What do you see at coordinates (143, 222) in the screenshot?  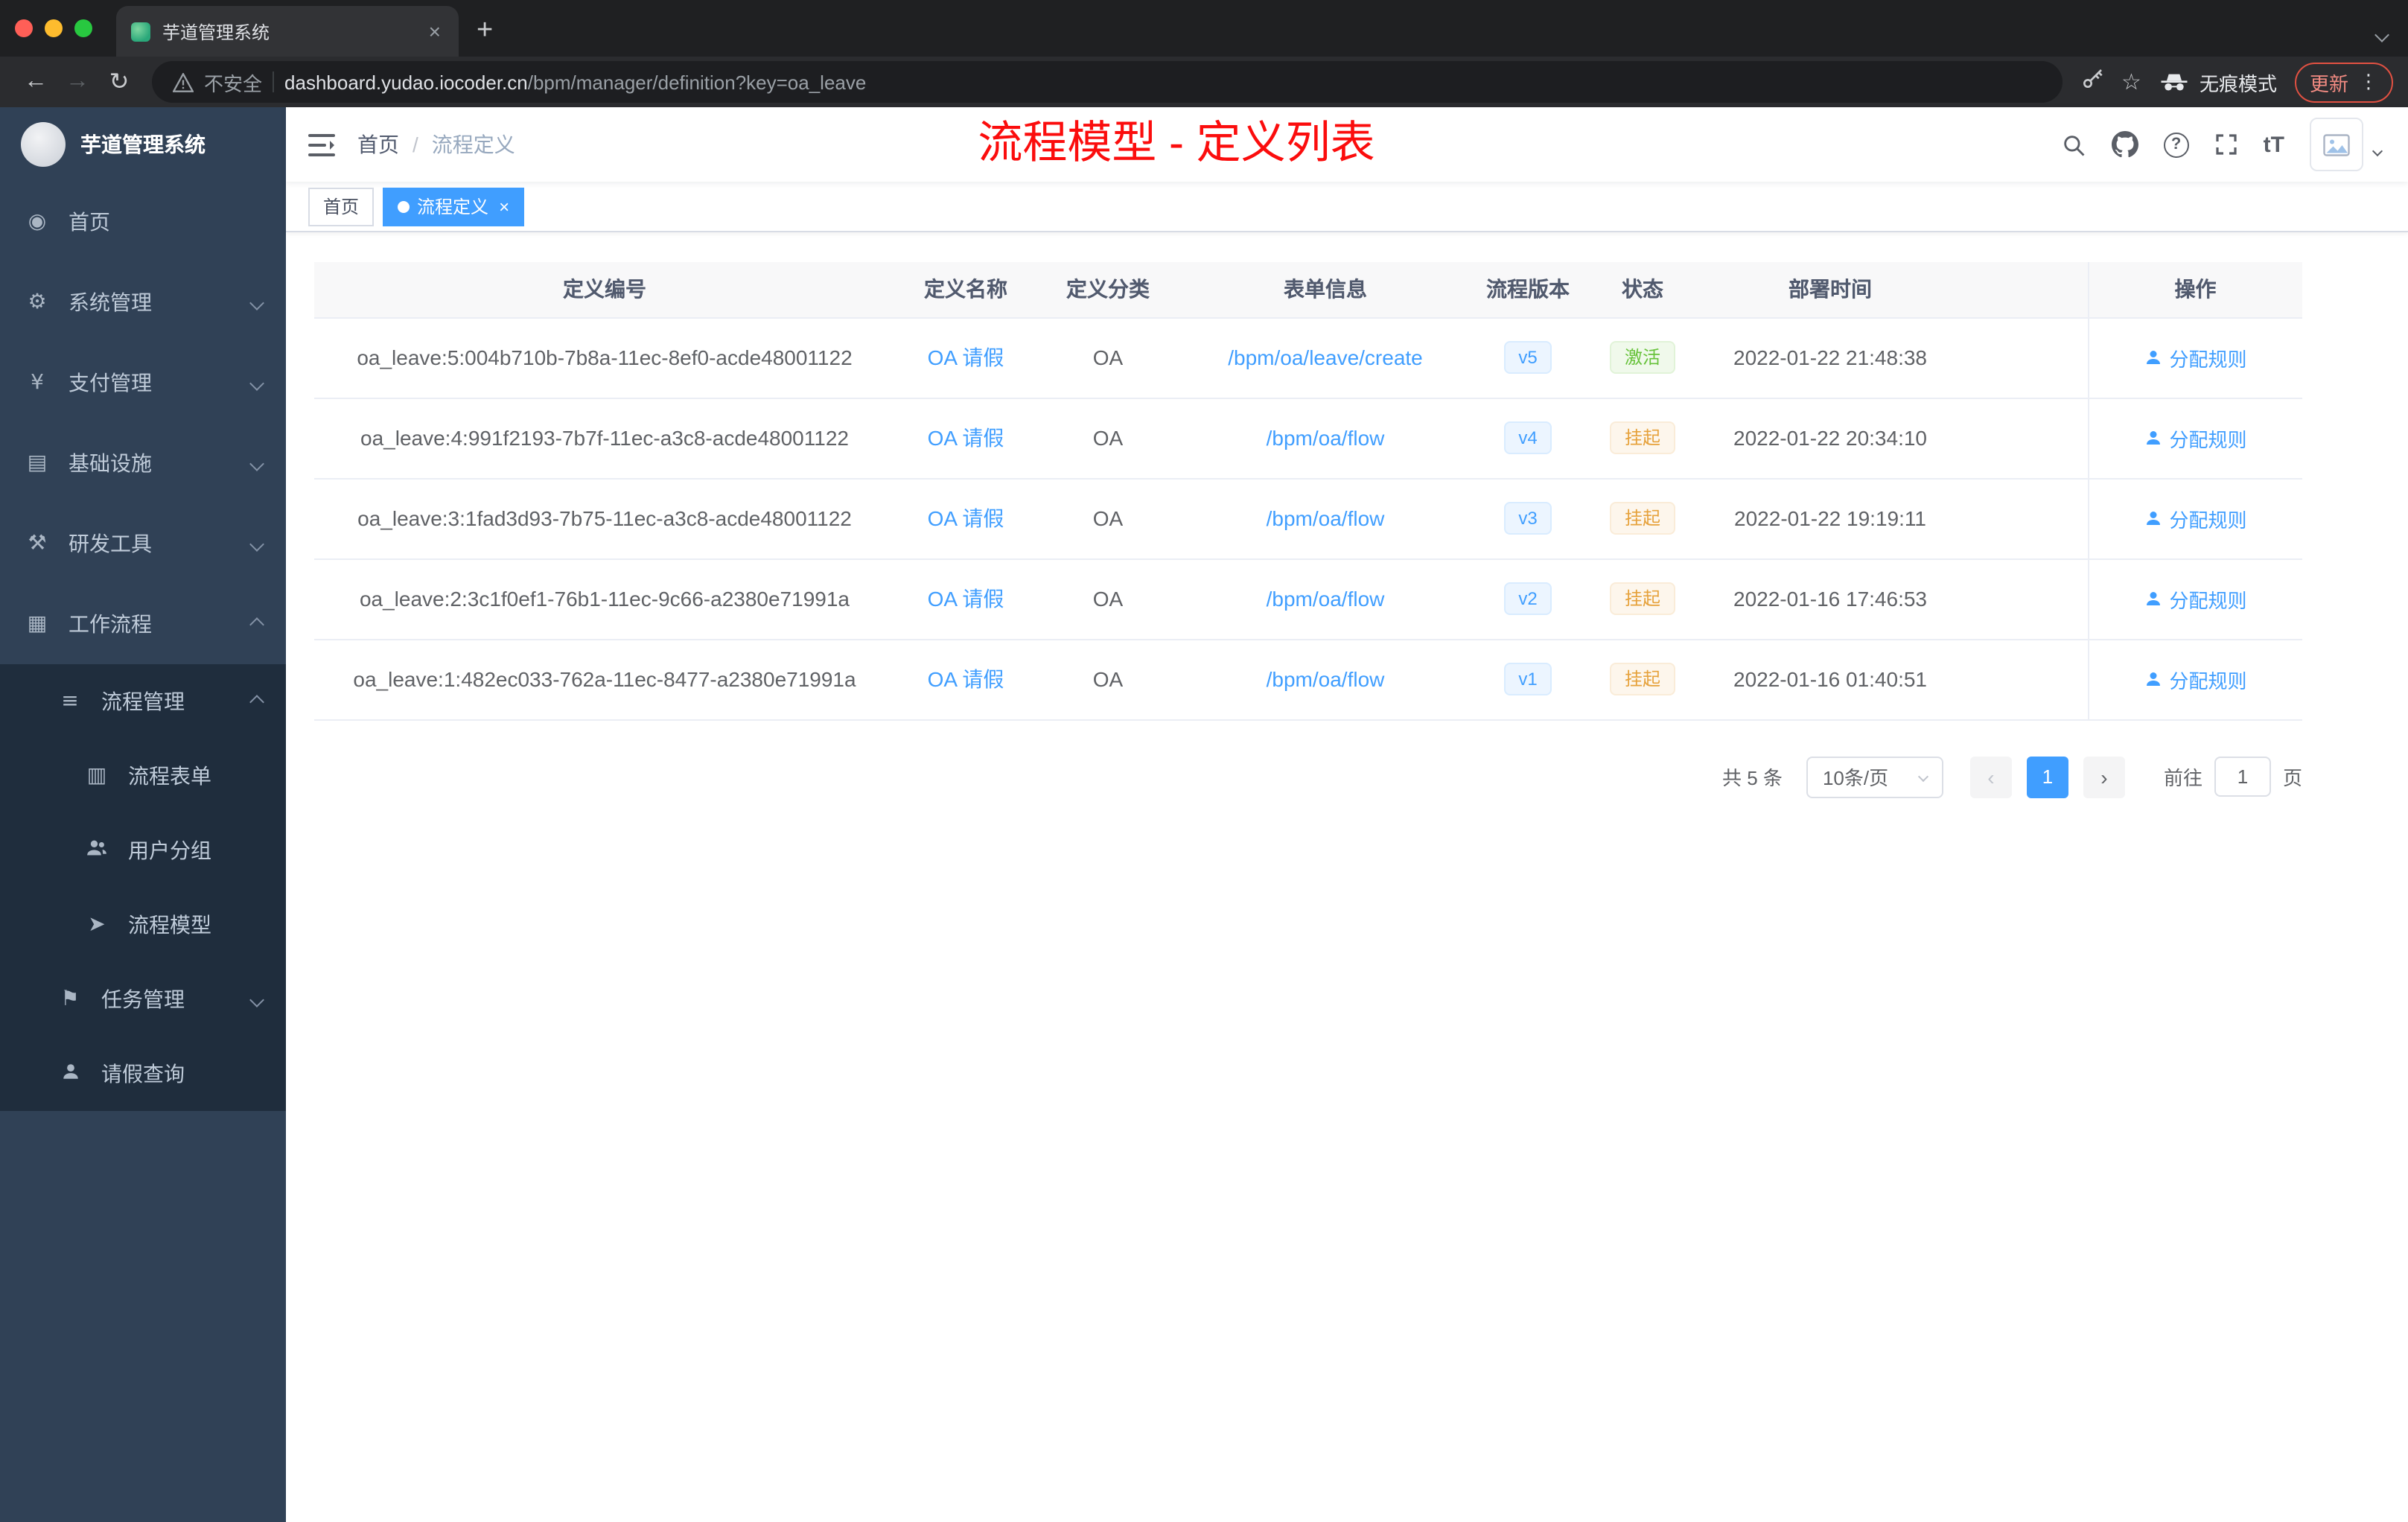 I see `sidebar-item-home: ◉ 首页` at bounding box center [143, 222].